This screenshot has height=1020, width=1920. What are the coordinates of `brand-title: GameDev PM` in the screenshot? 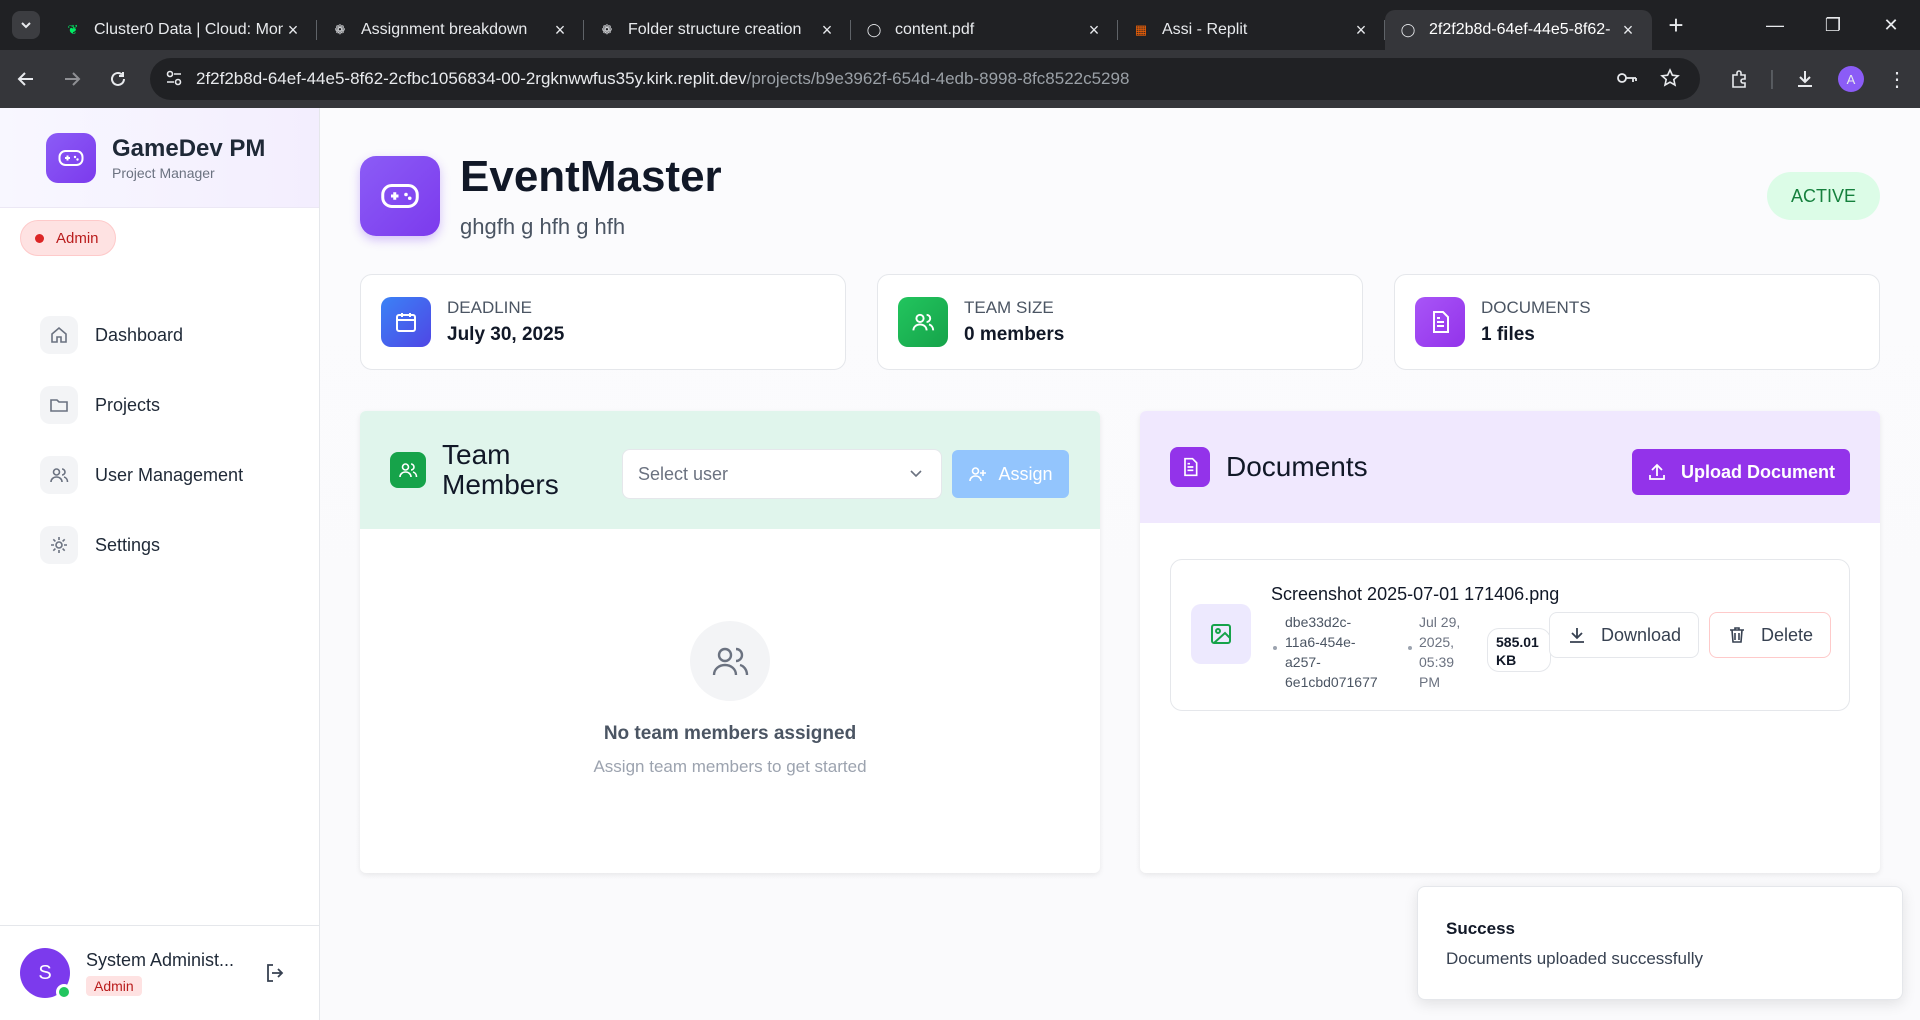 It's located at (189, 148).